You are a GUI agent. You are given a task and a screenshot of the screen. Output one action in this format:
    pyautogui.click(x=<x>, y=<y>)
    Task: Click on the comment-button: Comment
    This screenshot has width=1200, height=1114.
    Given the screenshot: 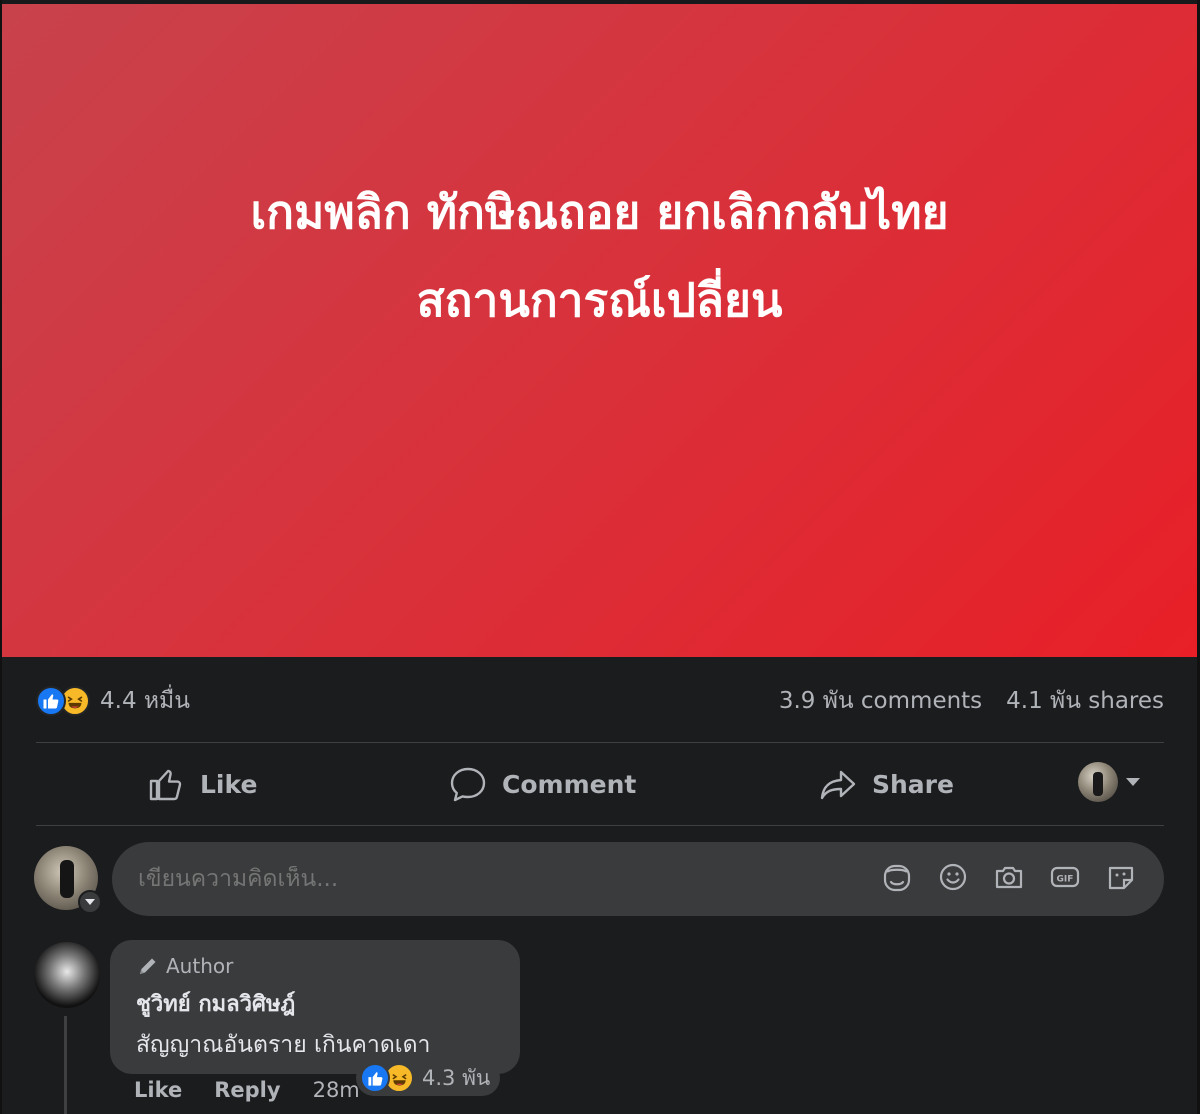 What is the action you would take?
    pyautogui.click(x=542, y=784)
    